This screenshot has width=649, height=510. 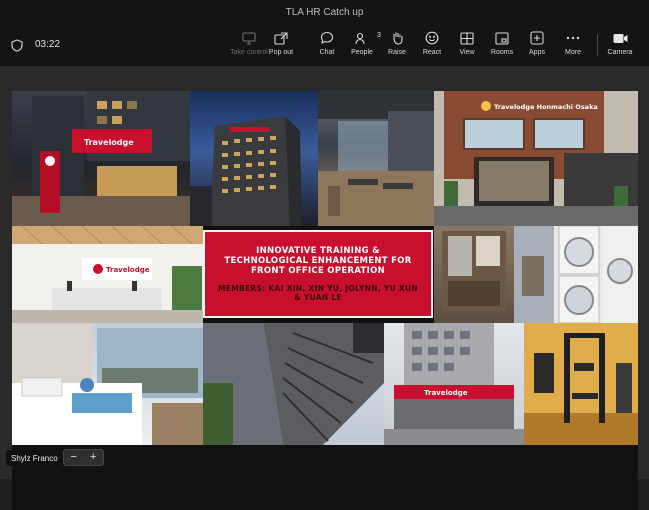 I want to click on apps-button: Apps, so click(x=537, y=46).